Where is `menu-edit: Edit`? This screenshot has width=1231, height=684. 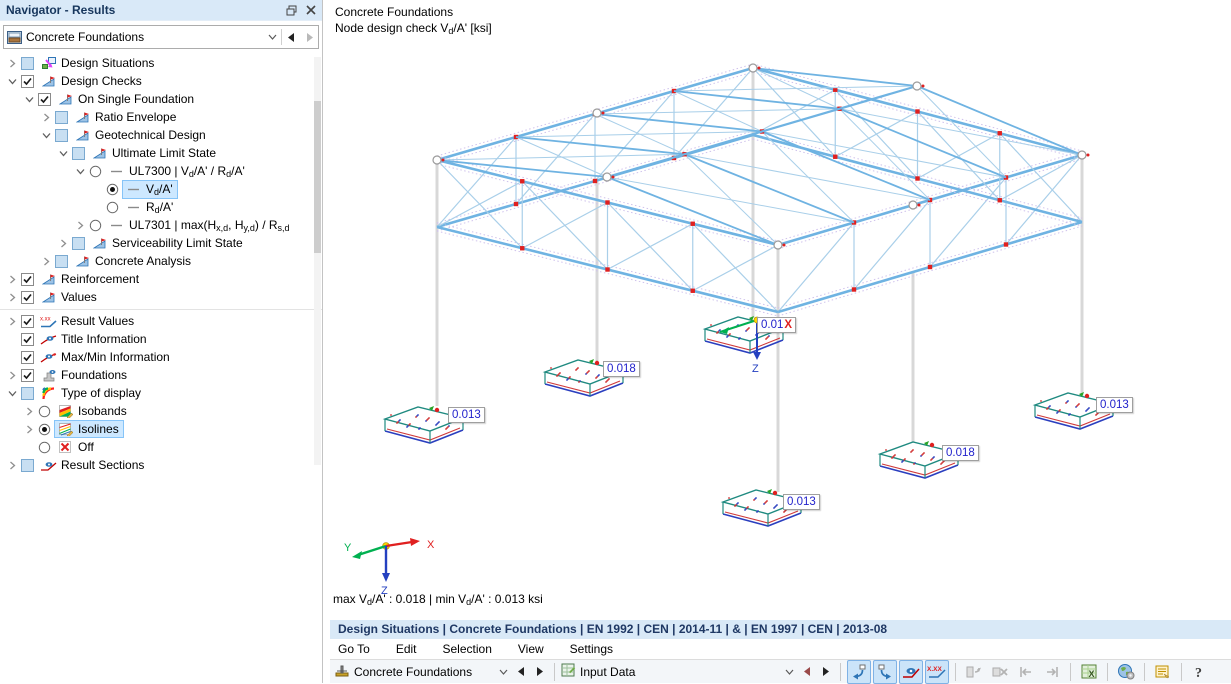 menu-edit: Edit is located at coordinates (406, 649).